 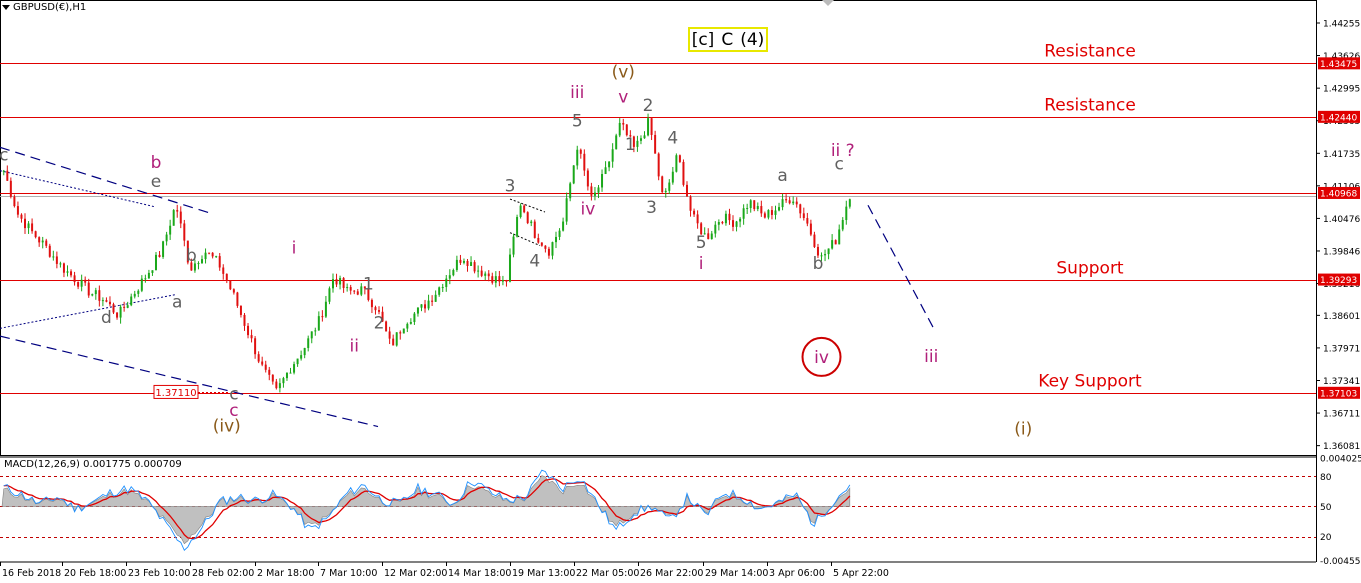 I want to click on wave-label-20: 1, so click(x=630, y=145).